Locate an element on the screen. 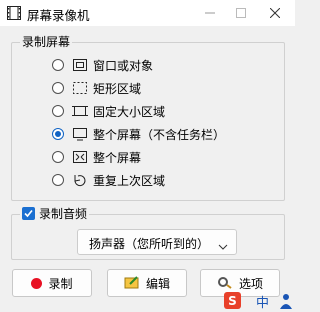 The height and width of the screenshot is (312, 320). window-icon is located at coordinates (80, 65).